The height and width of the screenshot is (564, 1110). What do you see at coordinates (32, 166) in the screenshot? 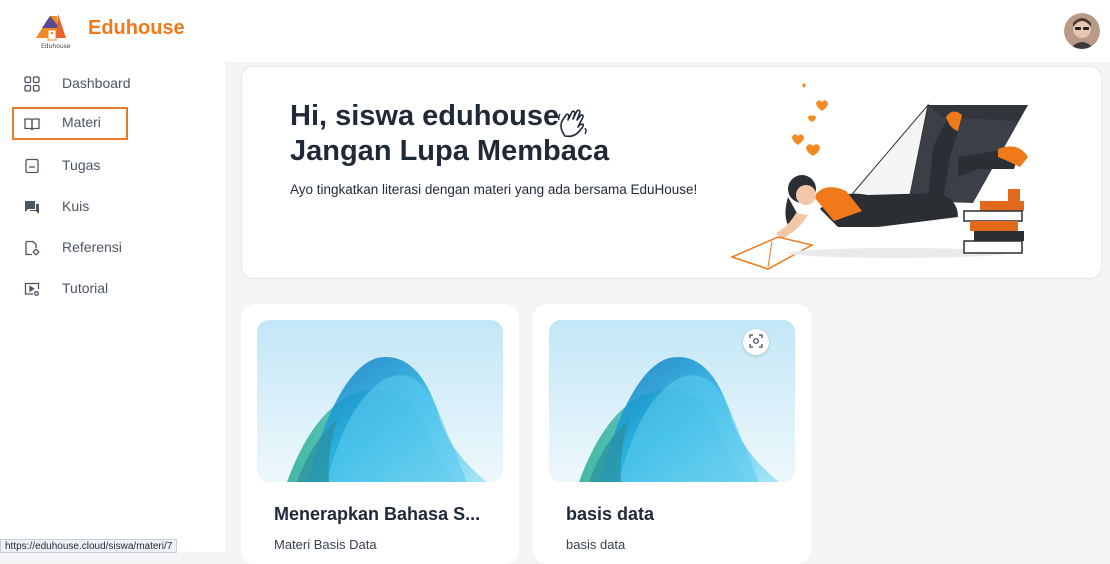
I see `clipboard-icon` at bounding box center [32, 166].